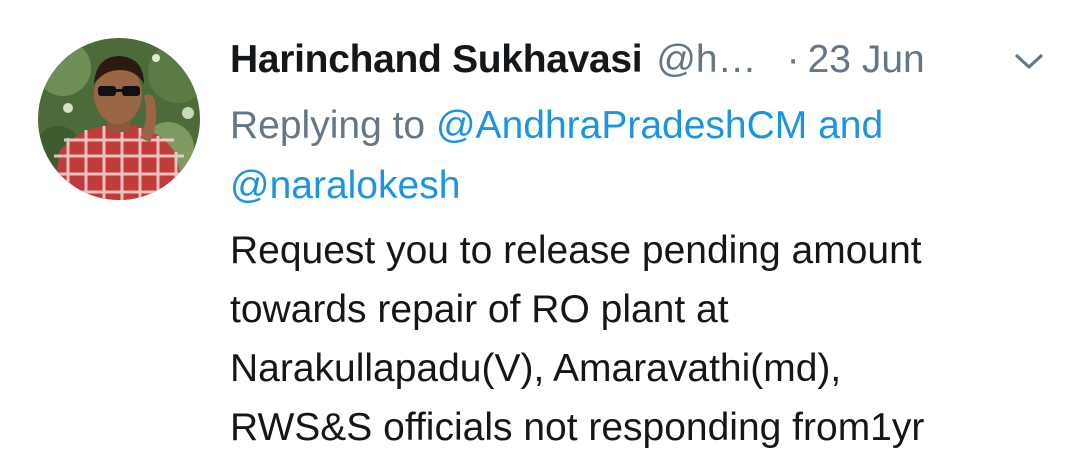 The image size is (1080, 474). I want to click on avatar-photo-icon, so click(119, 119).